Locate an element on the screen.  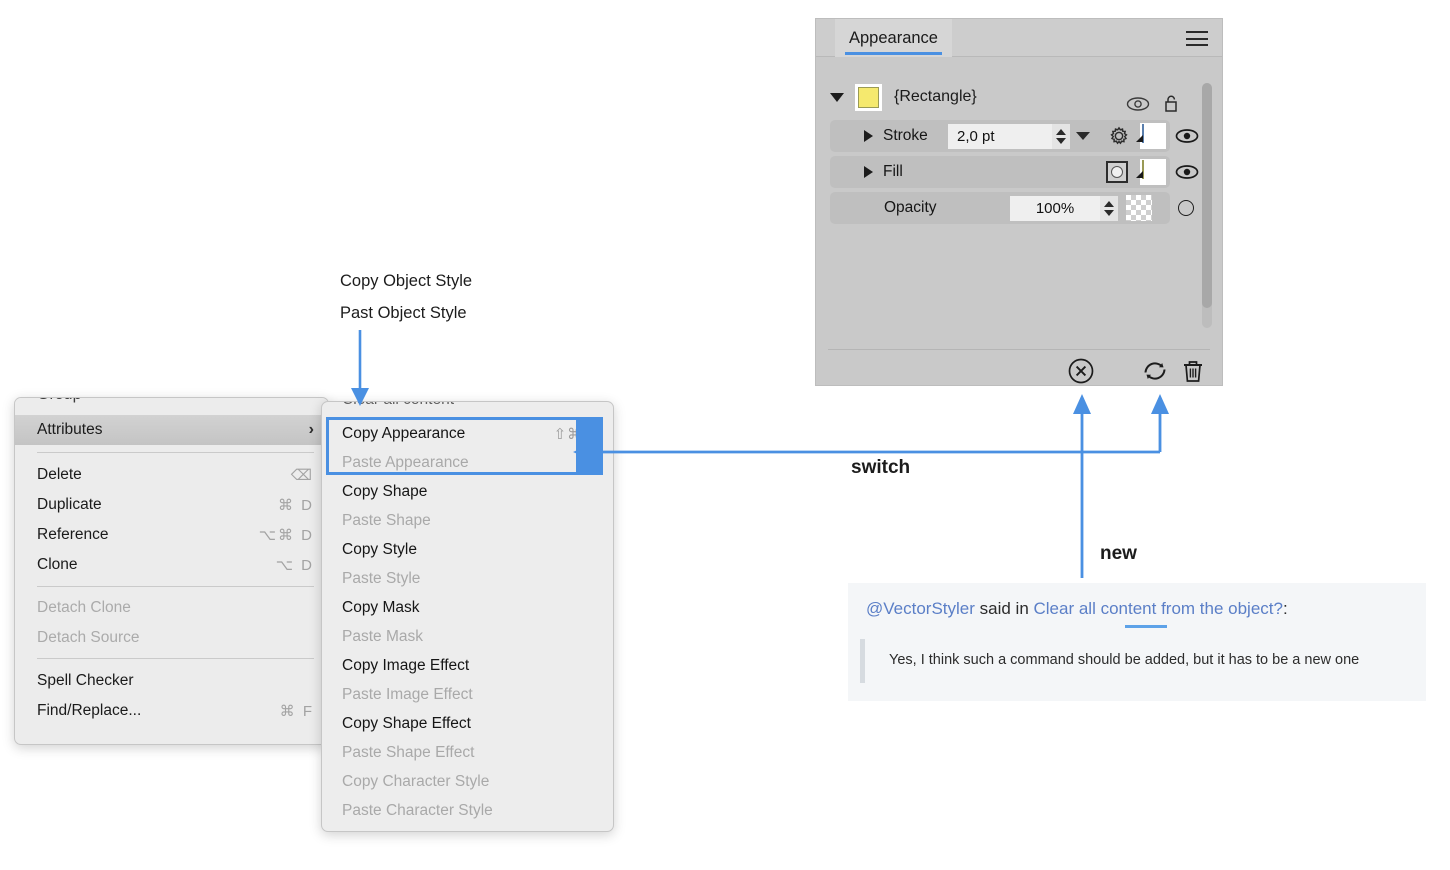
submenu-item-copy-mask: Copy Mask is located at coordinates (467, 607).